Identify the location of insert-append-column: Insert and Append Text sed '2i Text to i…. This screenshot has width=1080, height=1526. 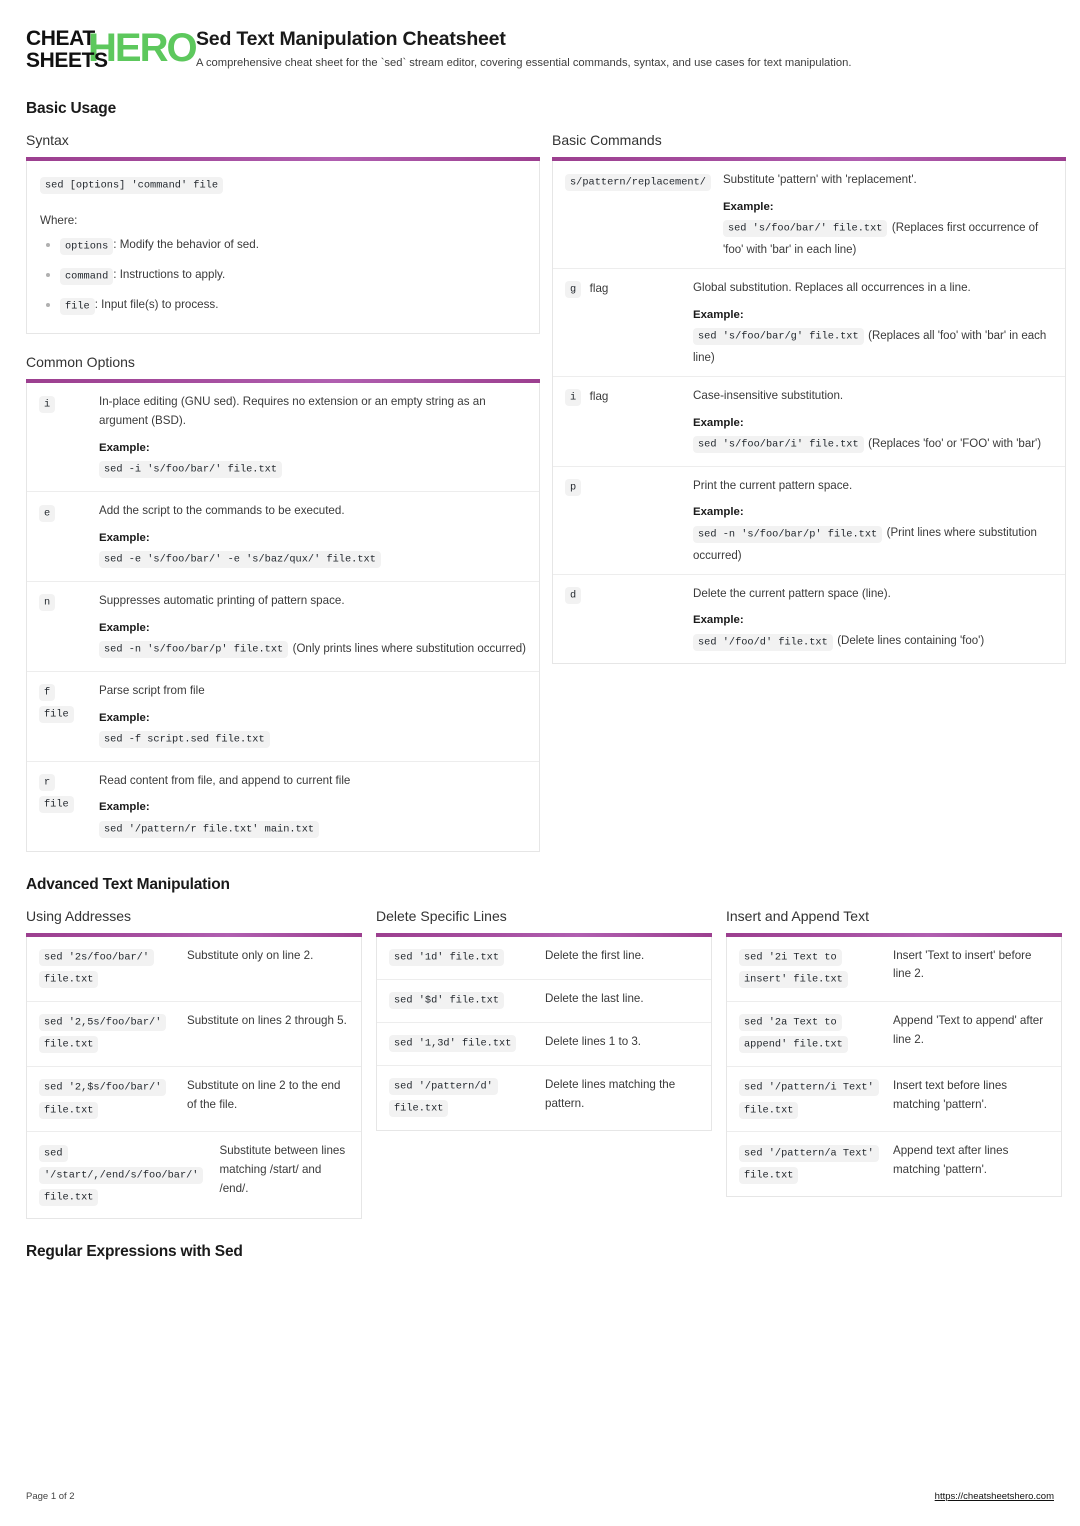
(894, 1053).